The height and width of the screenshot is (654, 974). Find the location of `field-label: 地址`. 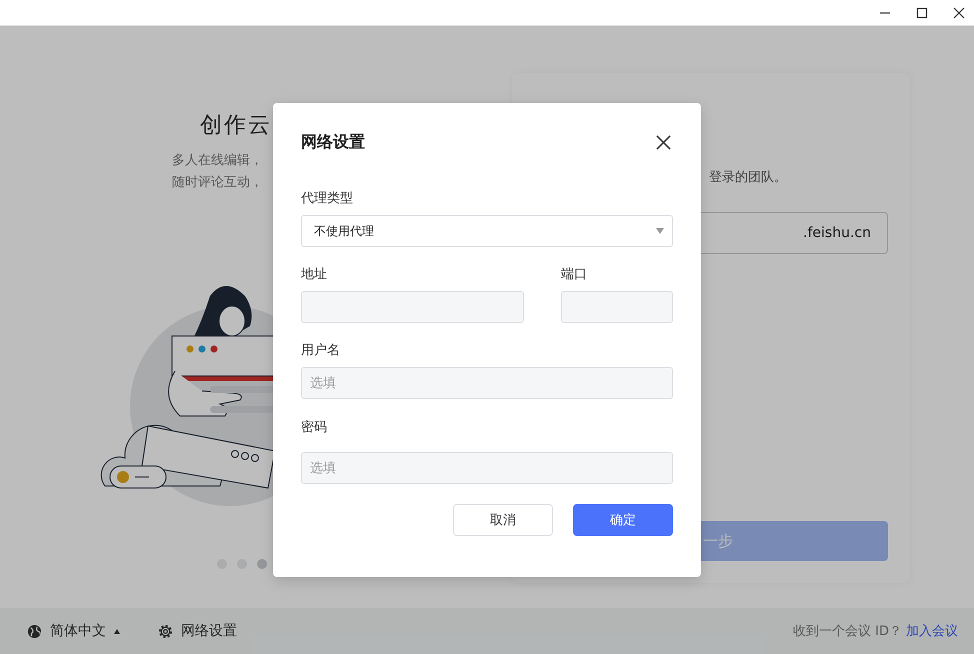

field-label: 地址 is located at coordinates (314, 274).